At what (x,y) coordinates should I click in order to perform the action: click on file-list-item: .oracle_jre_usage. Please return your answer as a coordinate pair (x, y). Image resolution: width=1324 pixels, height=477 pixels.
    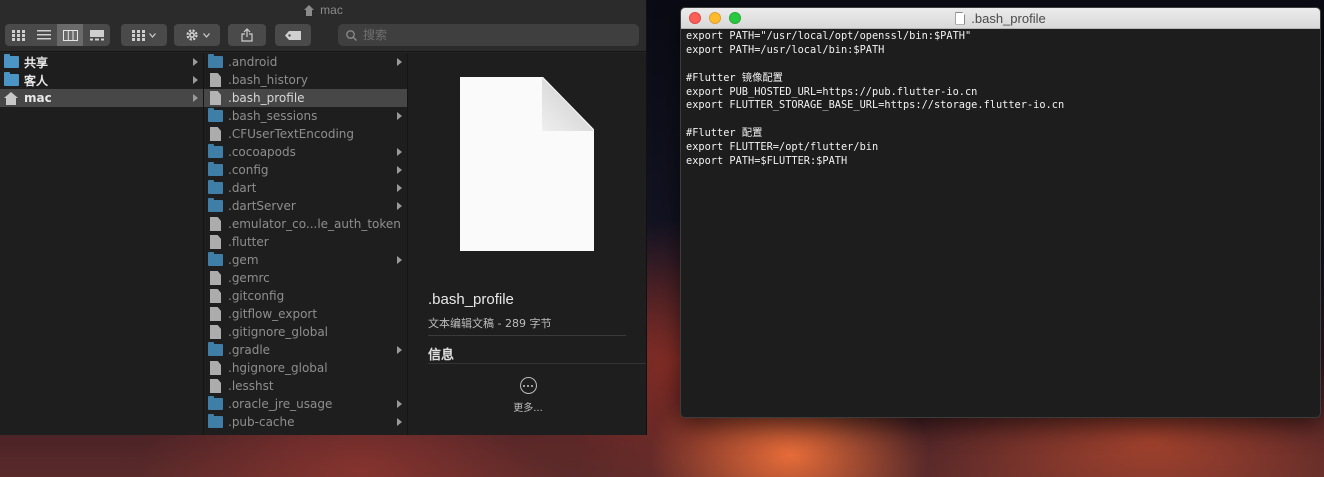
    Looking at the image, I should click on (305, 404).